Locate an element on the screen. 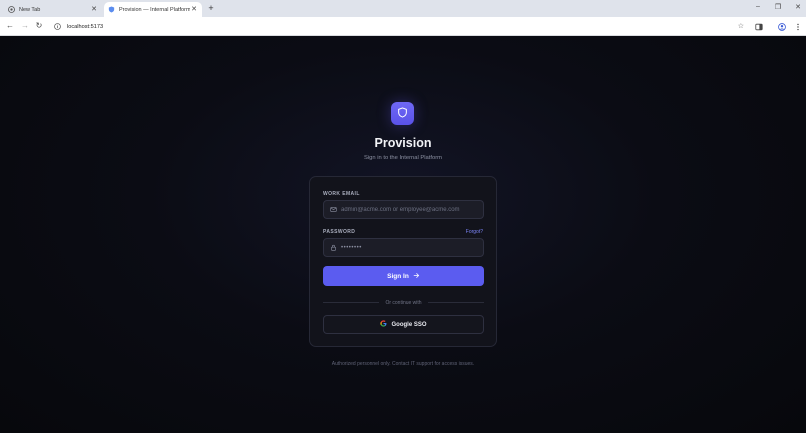  password-label: PASSWORD is located at coordinates (339, 232).